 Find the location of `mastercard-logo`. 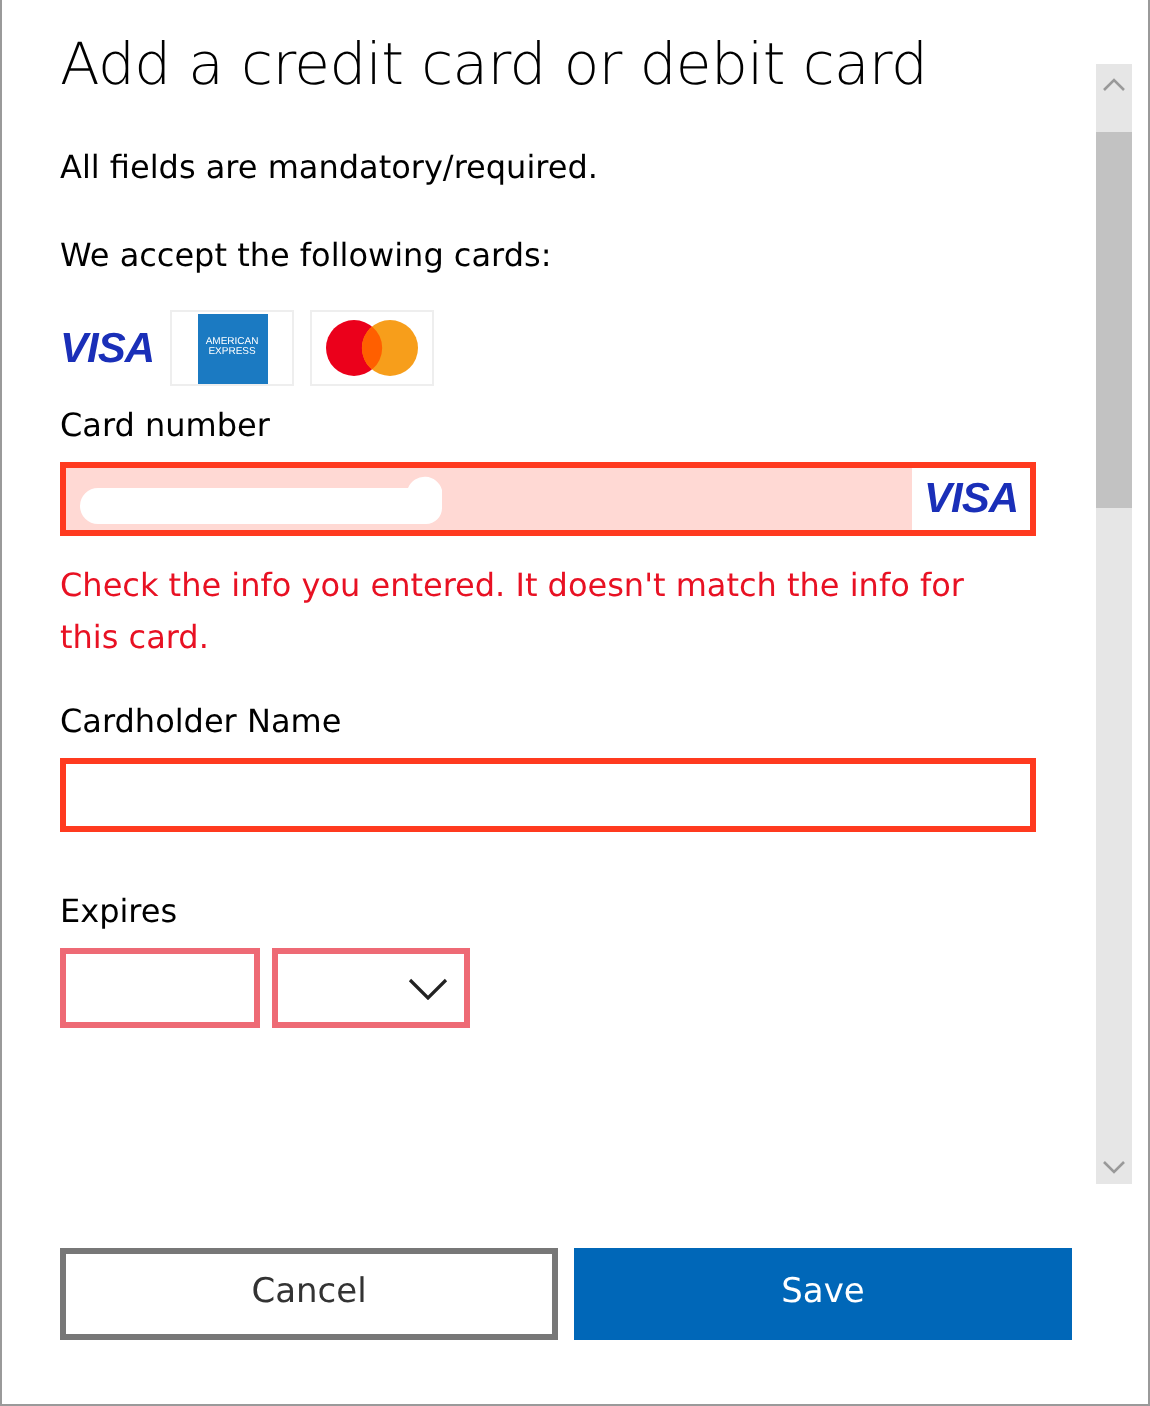

mastercard-logo is located at coordinates (372, 348).